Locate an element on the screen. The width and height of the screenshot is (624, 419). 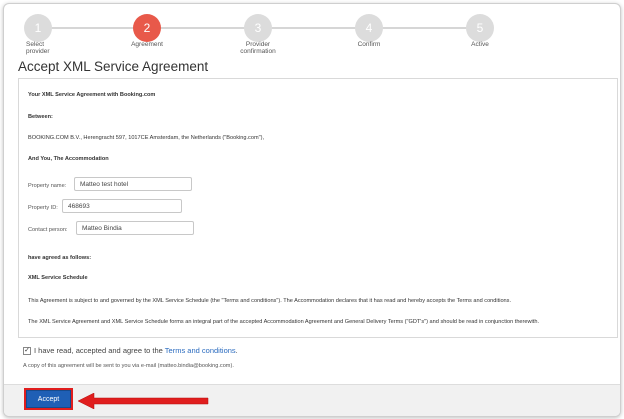
and-you-label: And You, The Accommodation is located at coordinates (68, 159).